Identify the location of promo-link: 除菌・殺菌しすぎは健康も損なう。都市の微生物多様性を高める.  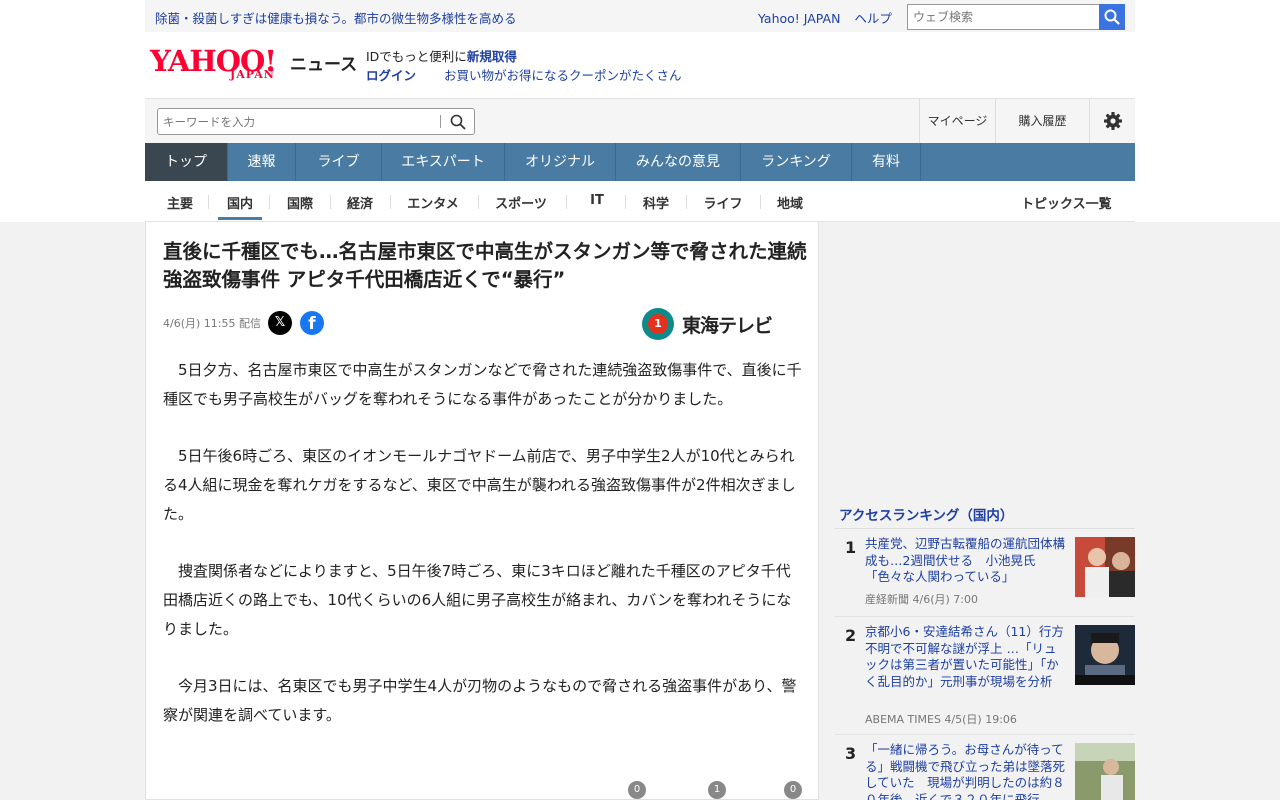
(336, 17).